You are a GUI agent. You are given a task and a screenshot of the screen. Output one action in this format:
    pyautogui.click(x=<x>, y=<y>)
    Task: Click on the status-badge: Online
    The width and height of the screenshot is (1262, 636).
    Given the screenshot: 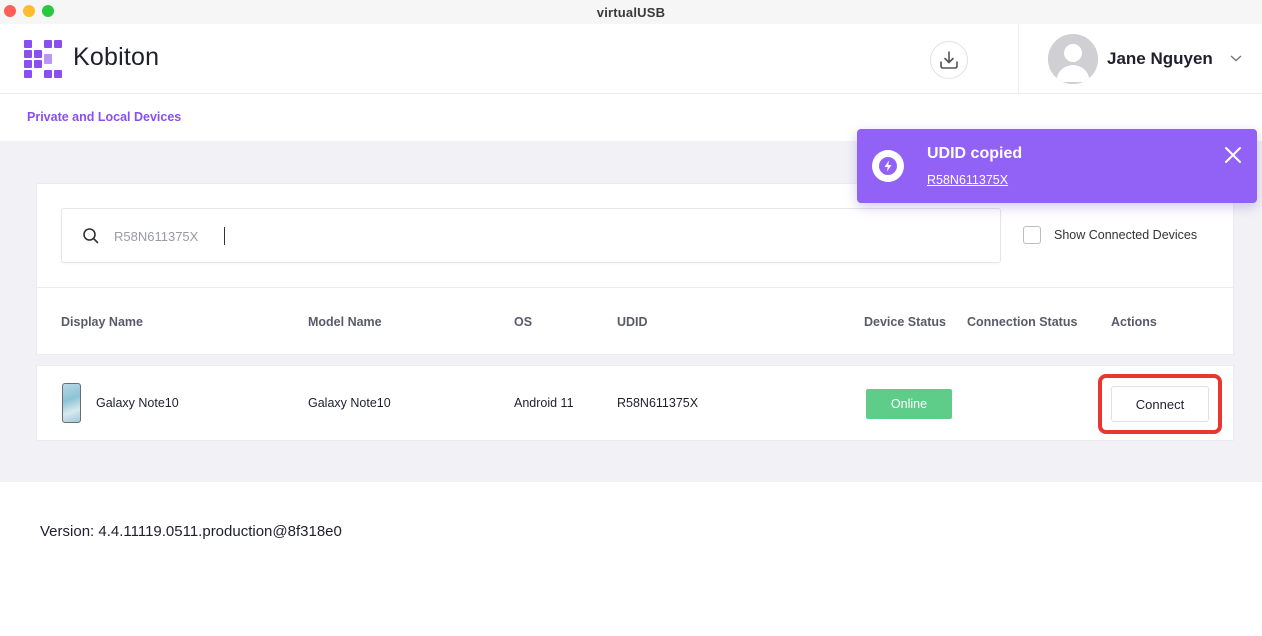 What is the action you would take?
    pyautogui.click(x=909, y=404)
    